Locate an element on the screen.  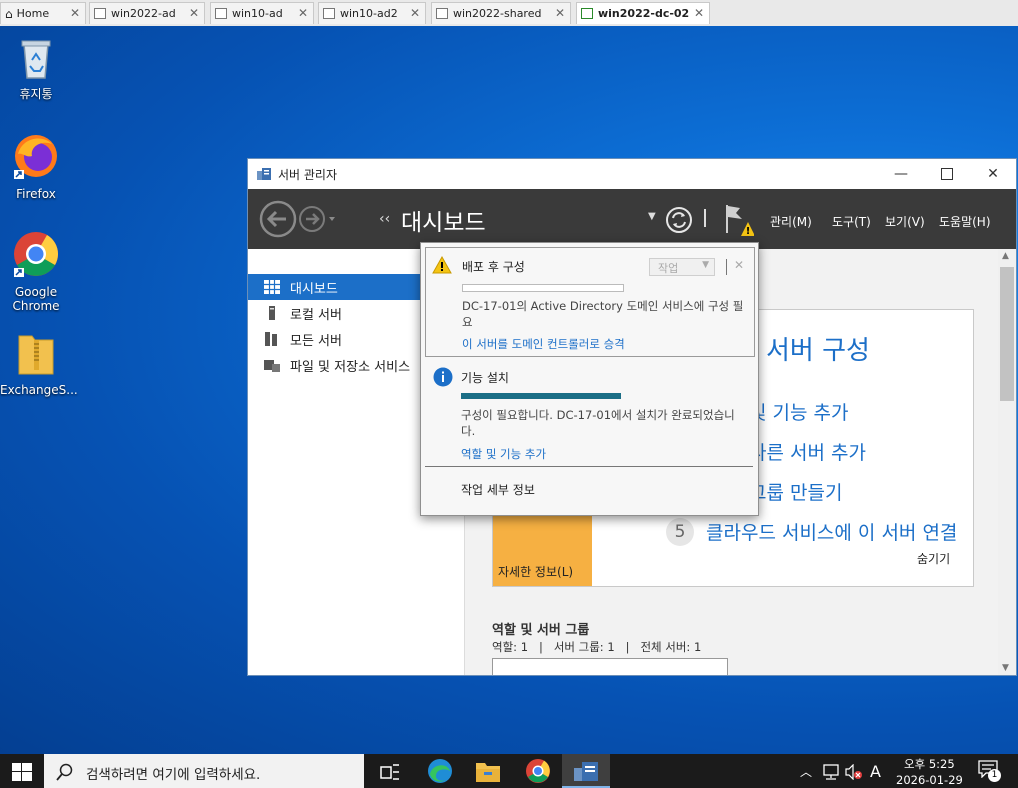
info-icon is located at coordinates (443, 377).